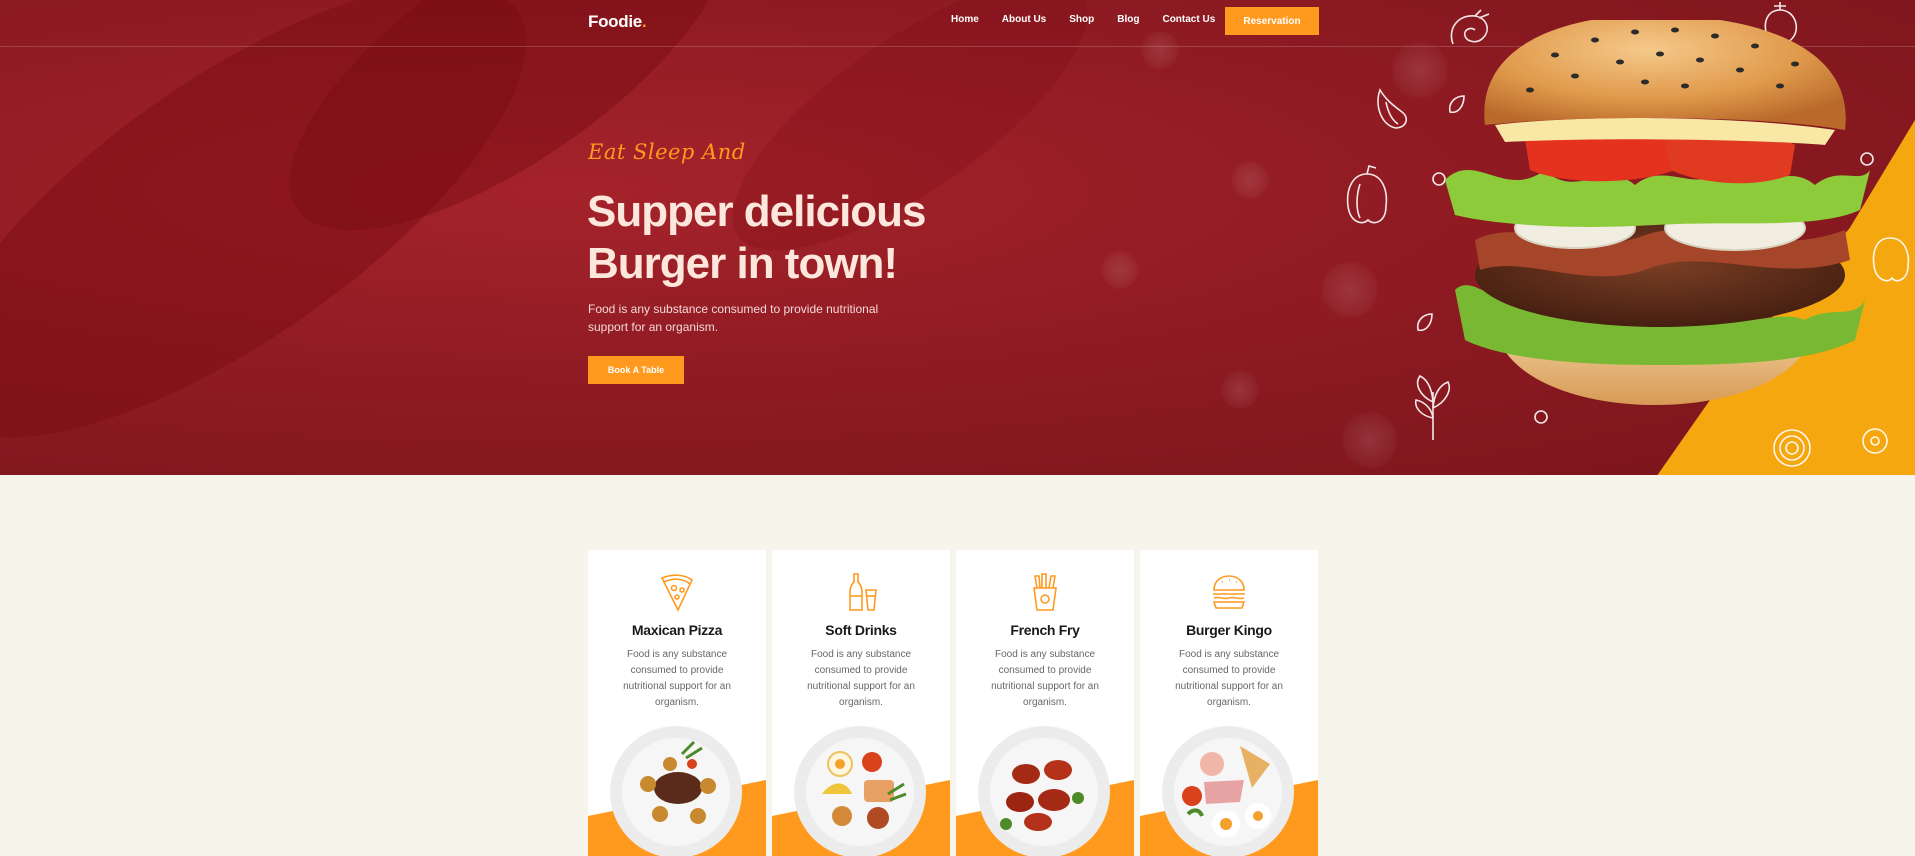 The height and width of the screenshot is (856, 1915). I want to click on card-title: Burger Kingo, so click(1229, 630).